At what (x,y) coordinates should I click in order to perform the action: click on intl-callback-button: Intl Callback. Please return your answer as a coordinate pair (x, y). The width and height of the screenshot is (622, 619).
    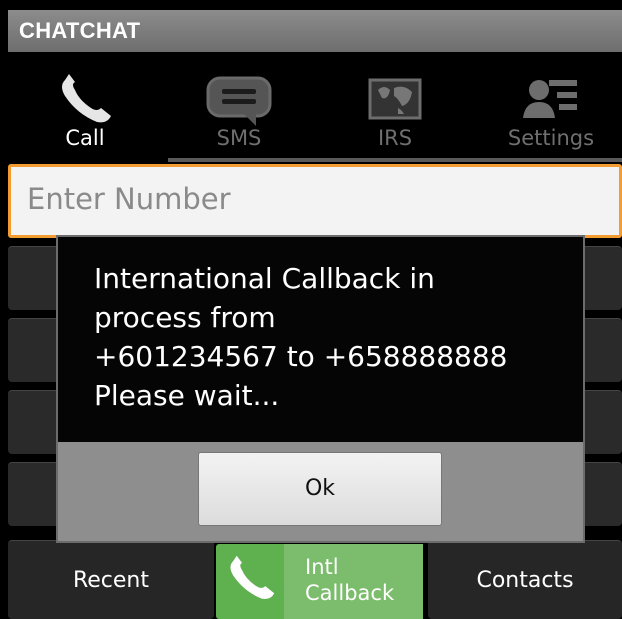
    Looking at the image, I should click on (319, 581).